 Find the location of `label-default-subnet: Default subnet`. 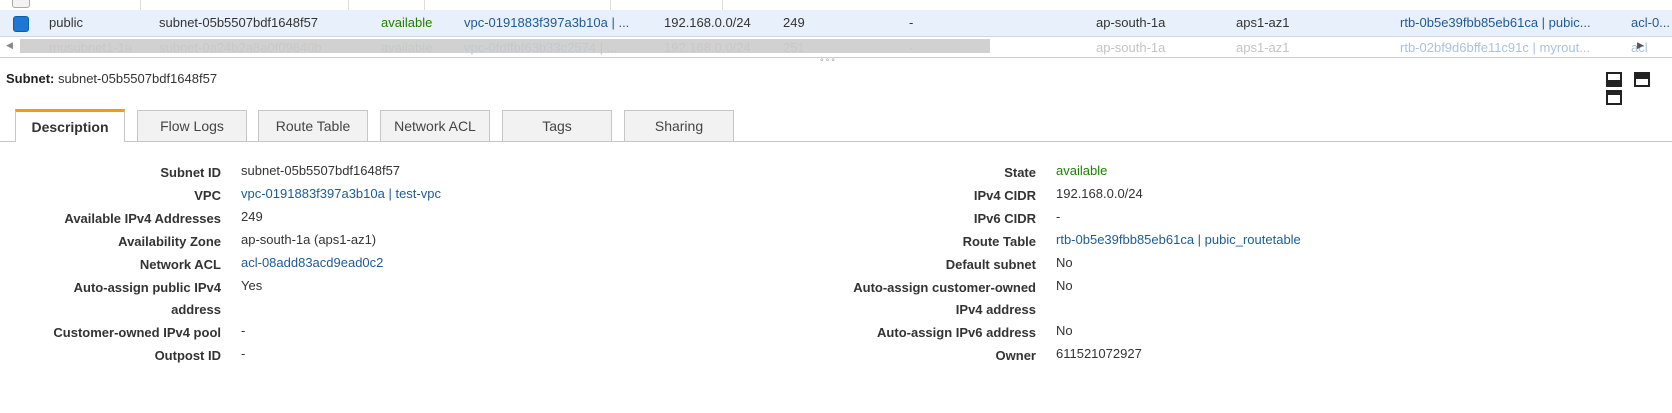

label-default-subnet: Default subnet is located at coordinates (990, 264).